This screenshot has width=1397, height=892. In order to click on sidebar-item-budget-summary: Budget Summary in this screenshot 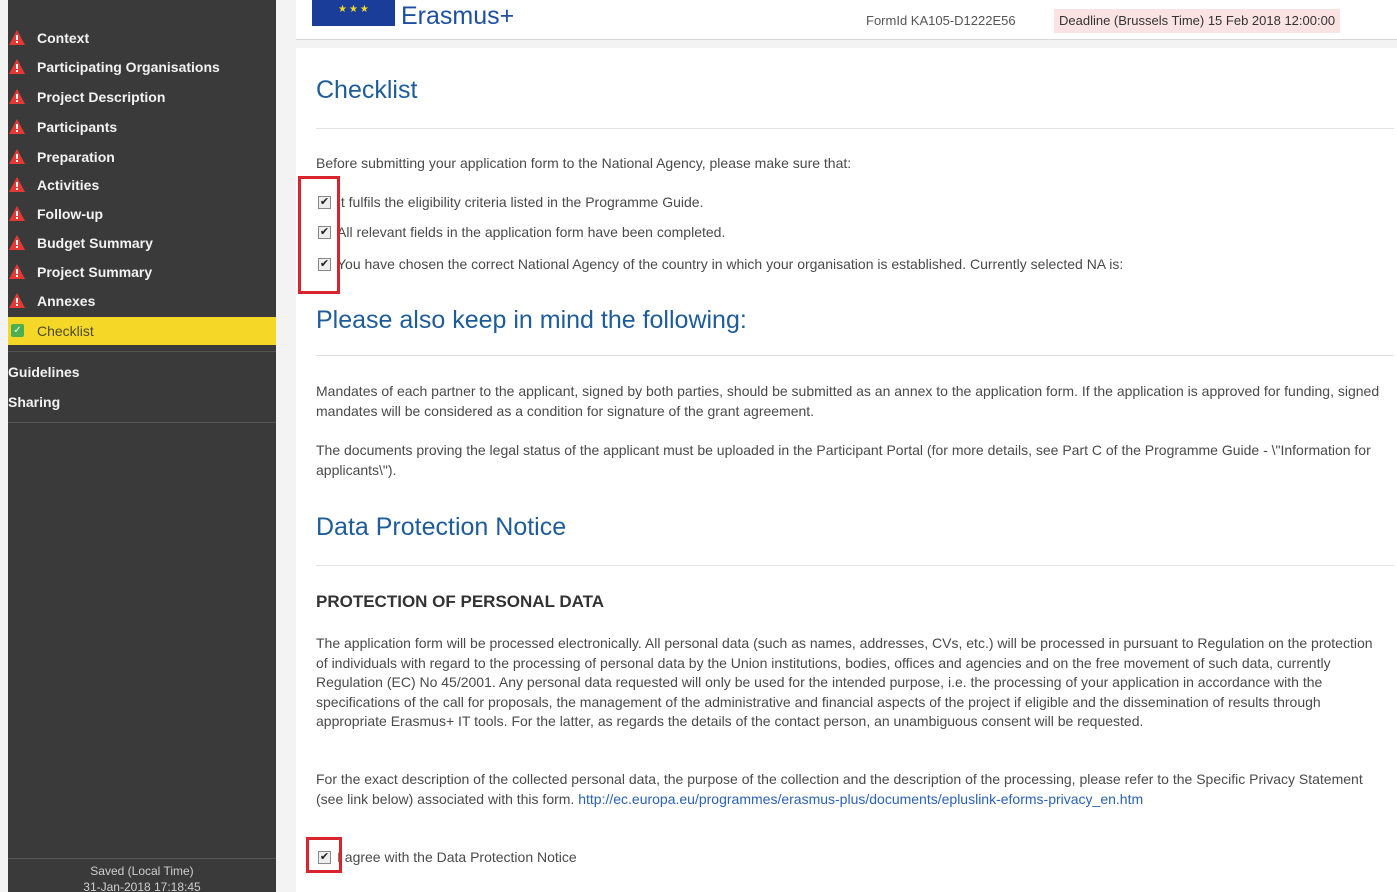, I will do `click(142, 243)`.